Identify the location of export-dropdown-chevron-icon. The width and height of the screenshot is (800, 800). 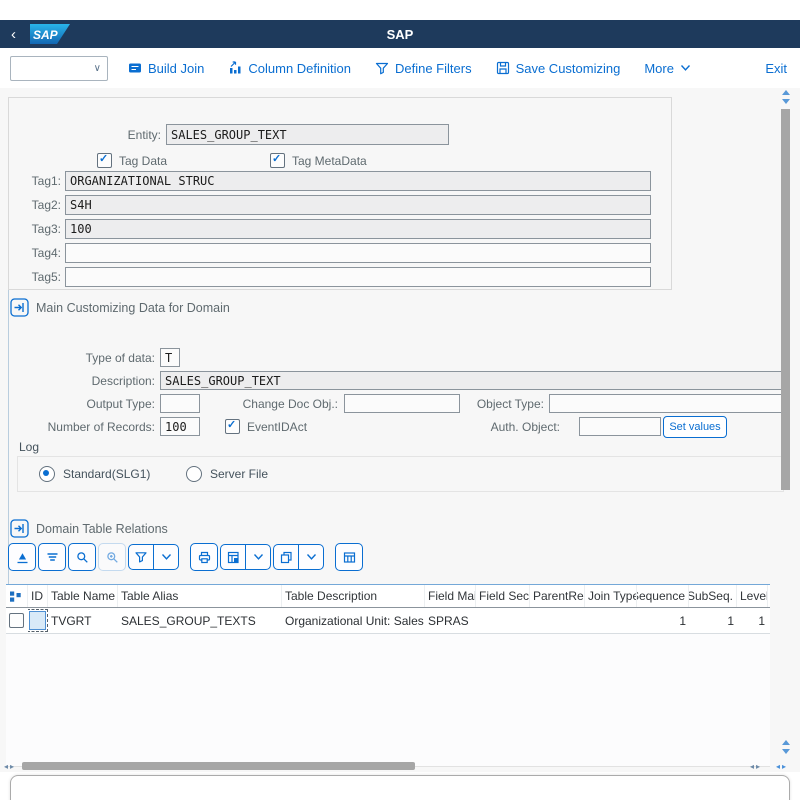
(258, 557).